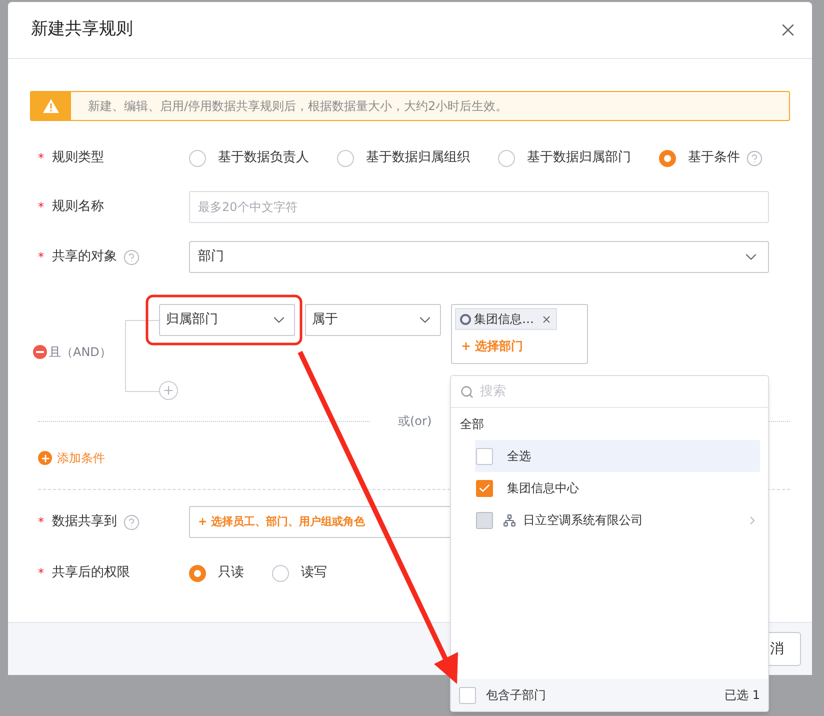 This screenshot has width=824, height=716. Describe the element at coordinates (78, 207) in the screenshot. I see `field-label: 规则名称` at that location.